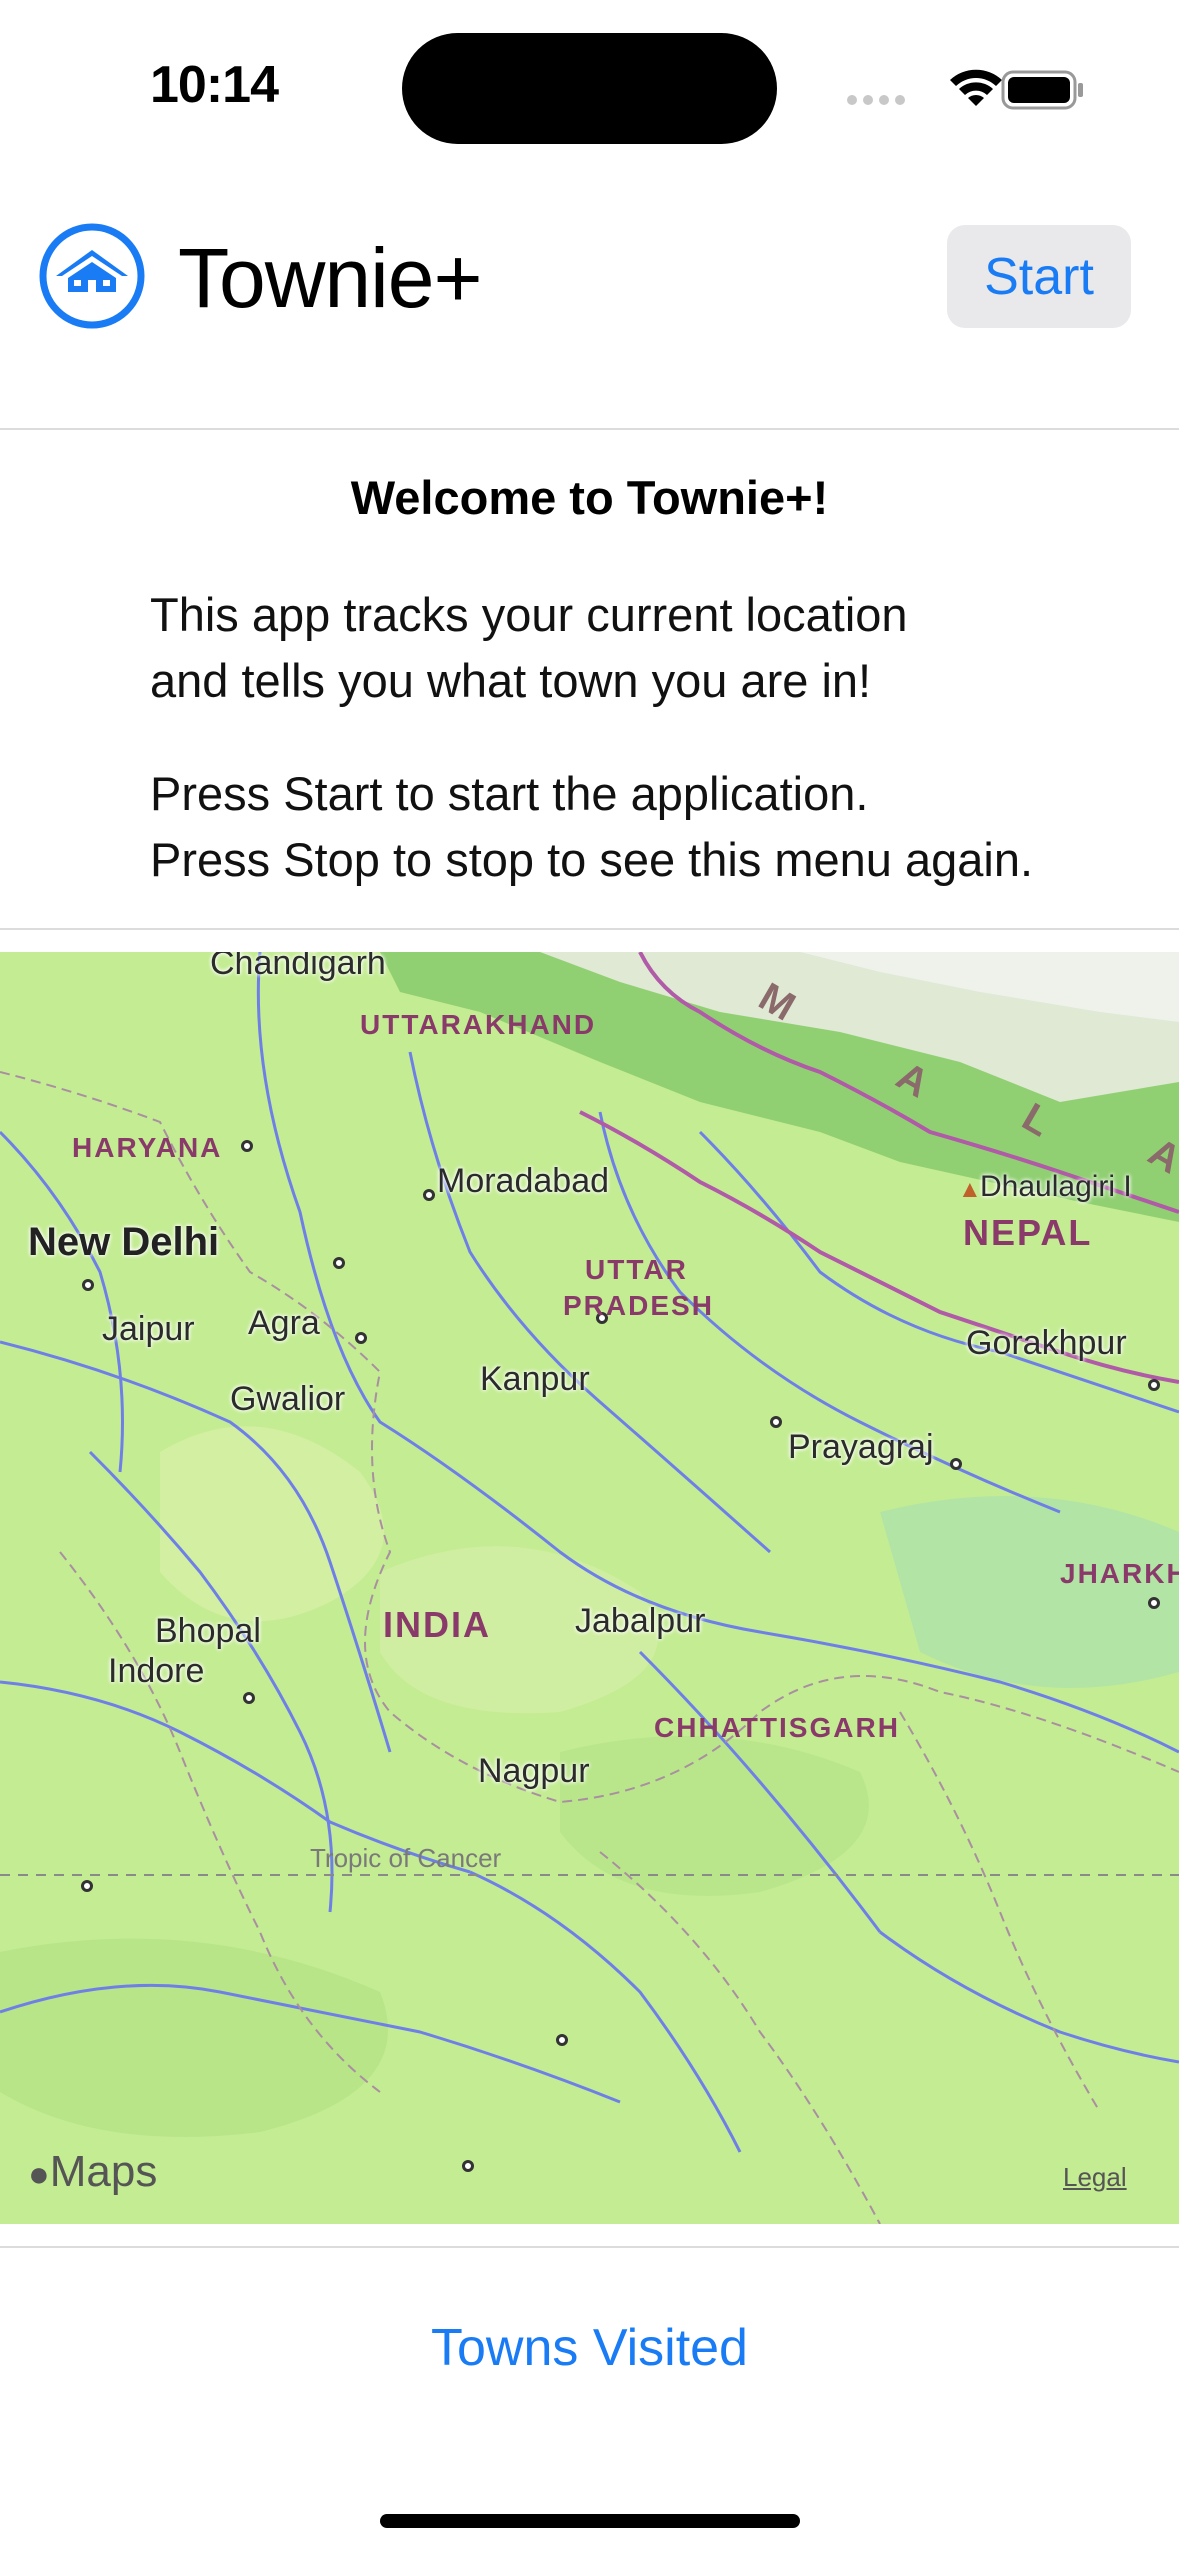  I want to click on state-label-uttarakhand: UTTARAKHAND, so click(478, 1024).